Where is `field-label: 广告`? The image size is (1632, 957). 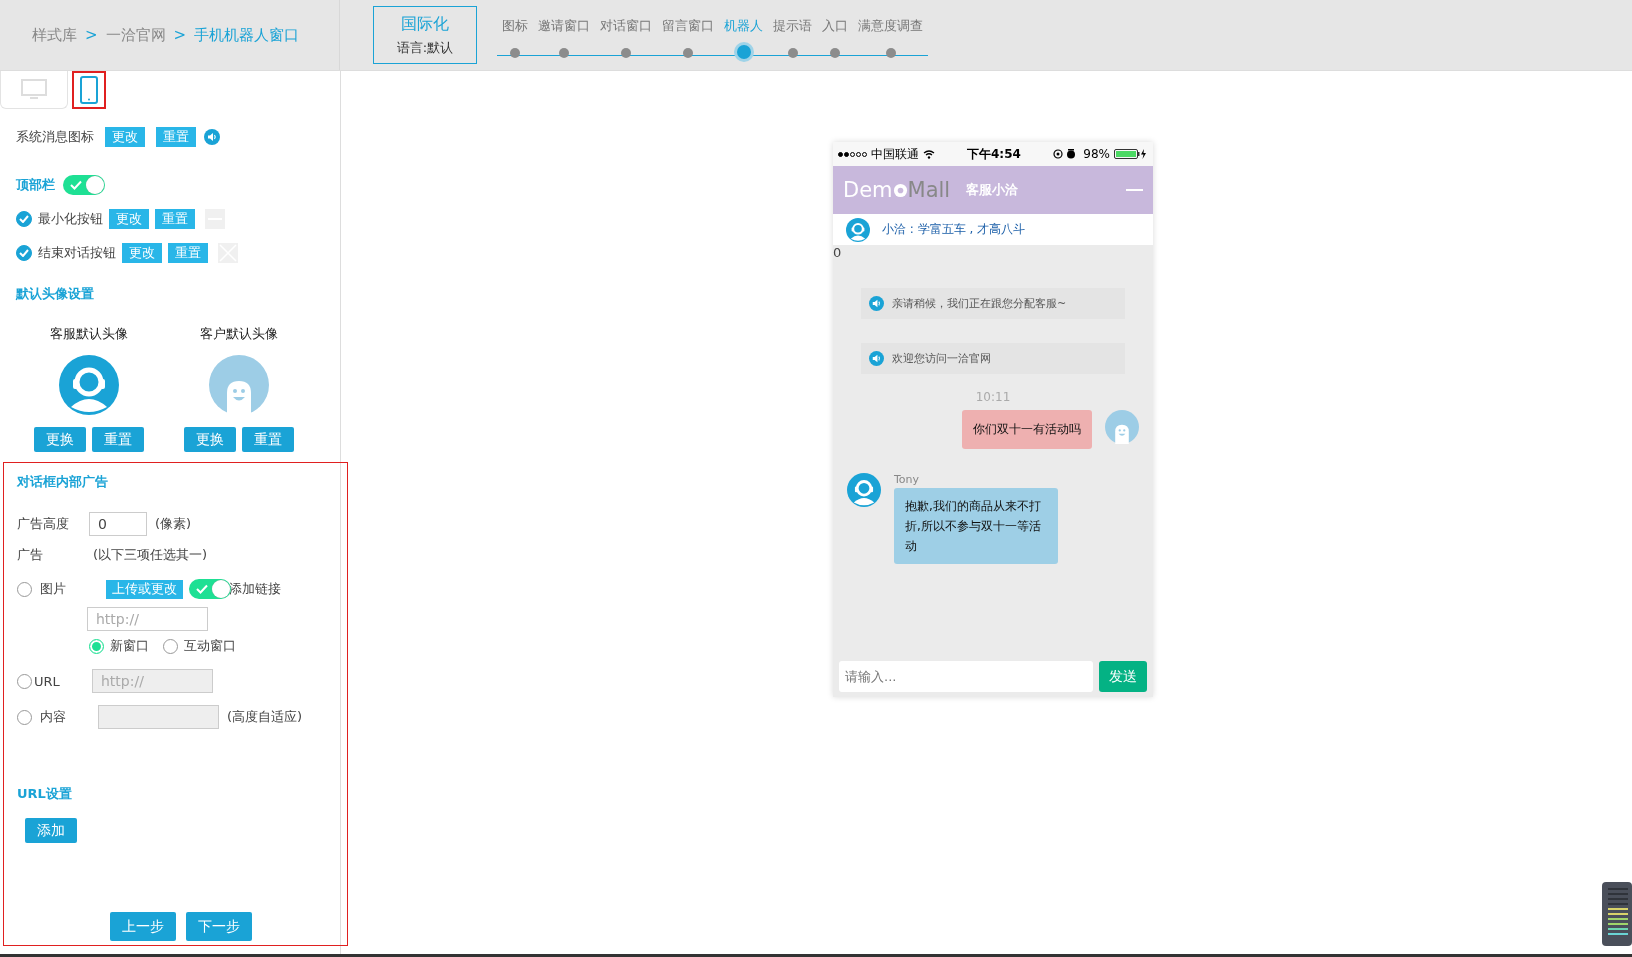 field-label: 广告 is located at coordinates (30, 555).